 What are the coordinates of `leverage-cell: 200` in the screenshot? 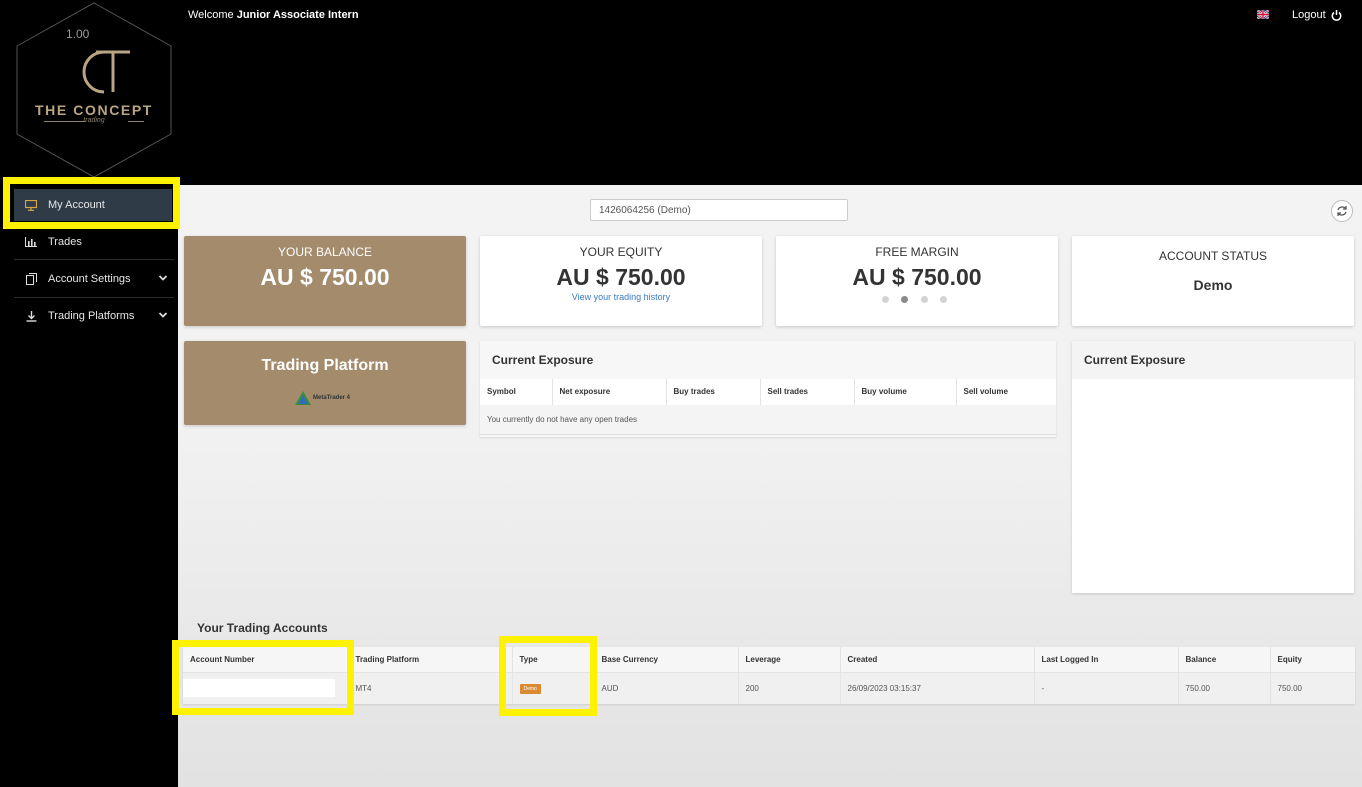 It's located at (789, 688).